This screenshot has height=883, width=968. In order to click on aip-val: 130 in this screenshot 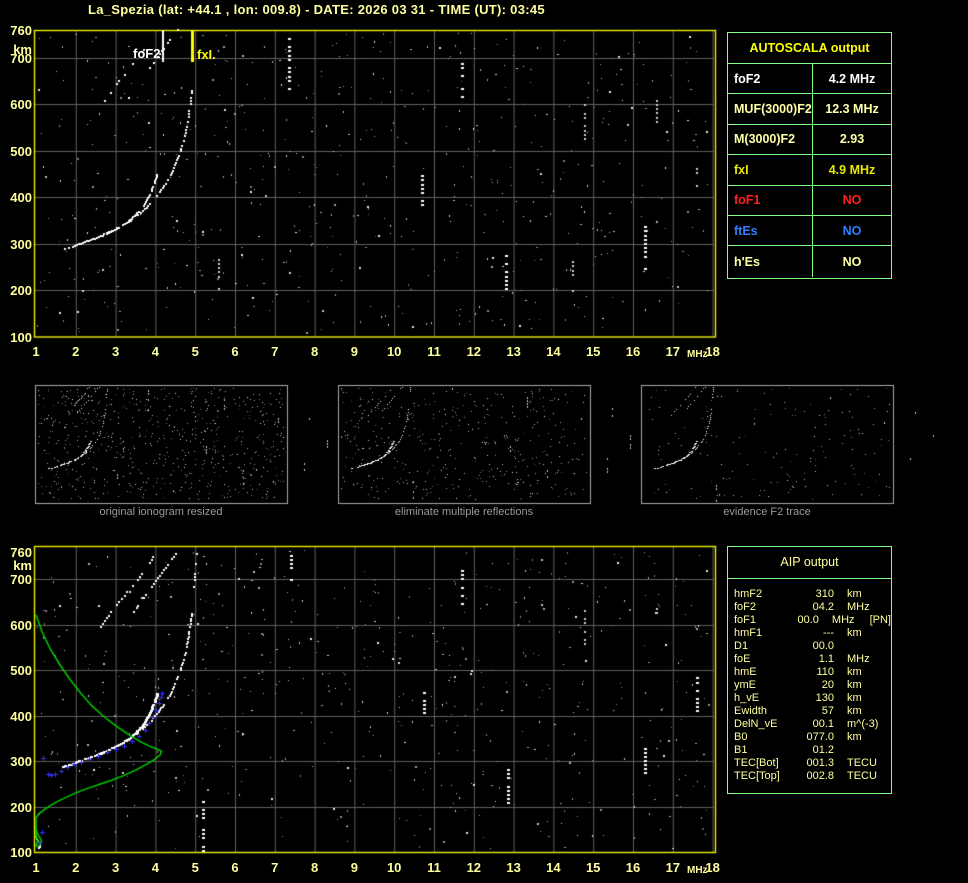, I will do `click(824, 698)`.